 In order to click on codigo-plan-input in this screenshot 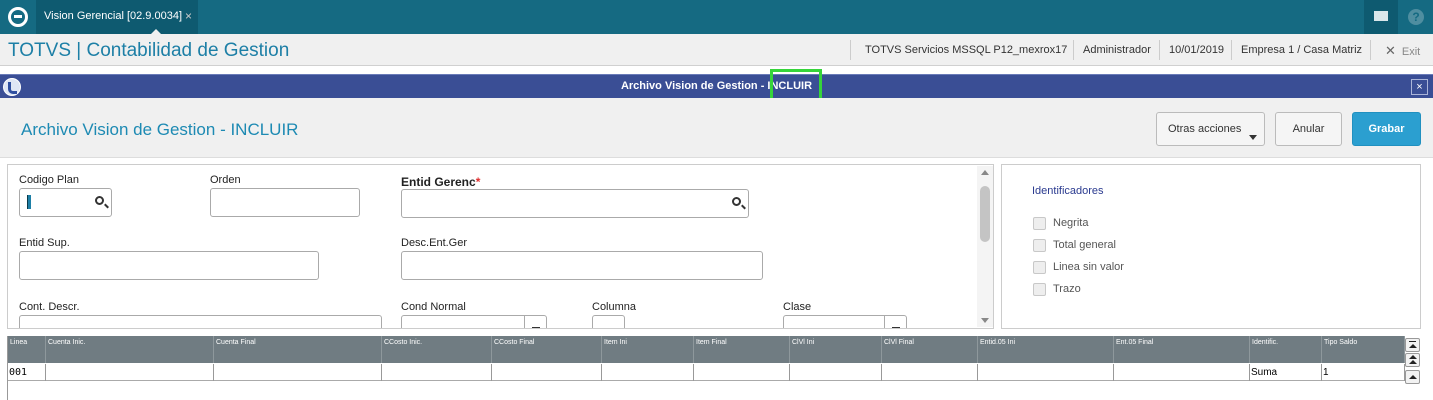, I will do `click(65, 202)`.